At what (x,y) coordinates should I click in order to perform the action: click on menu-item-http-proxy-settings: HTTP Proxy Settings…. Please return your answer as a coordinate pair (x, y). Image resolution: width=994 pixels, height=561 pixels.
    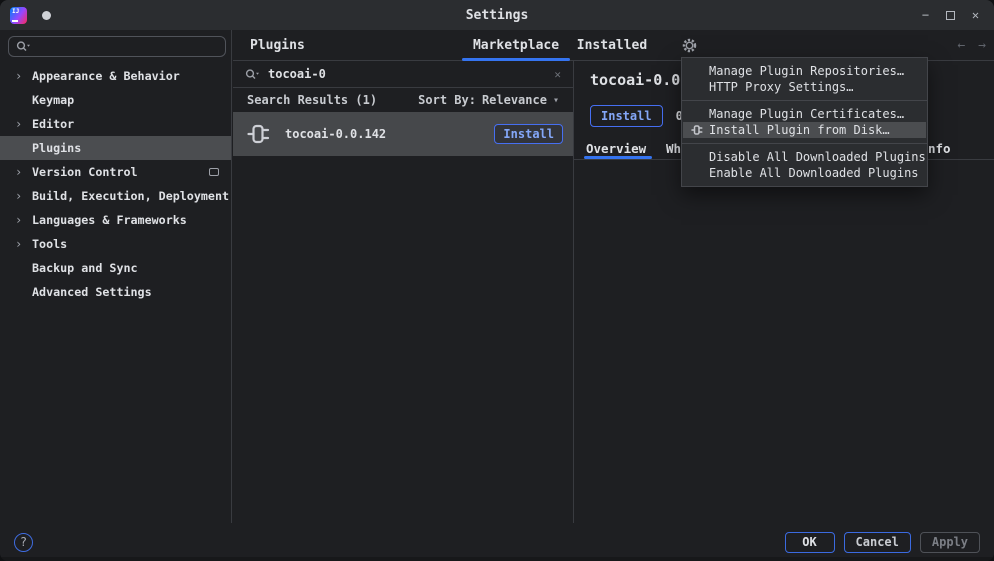
    Looking at the image, I should click on (804, 87).